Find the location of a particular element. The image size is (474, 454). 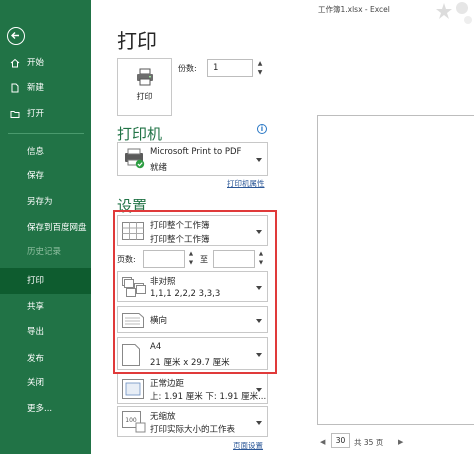

nav-item-publish: 发布 is located at coordinates (45, 359).